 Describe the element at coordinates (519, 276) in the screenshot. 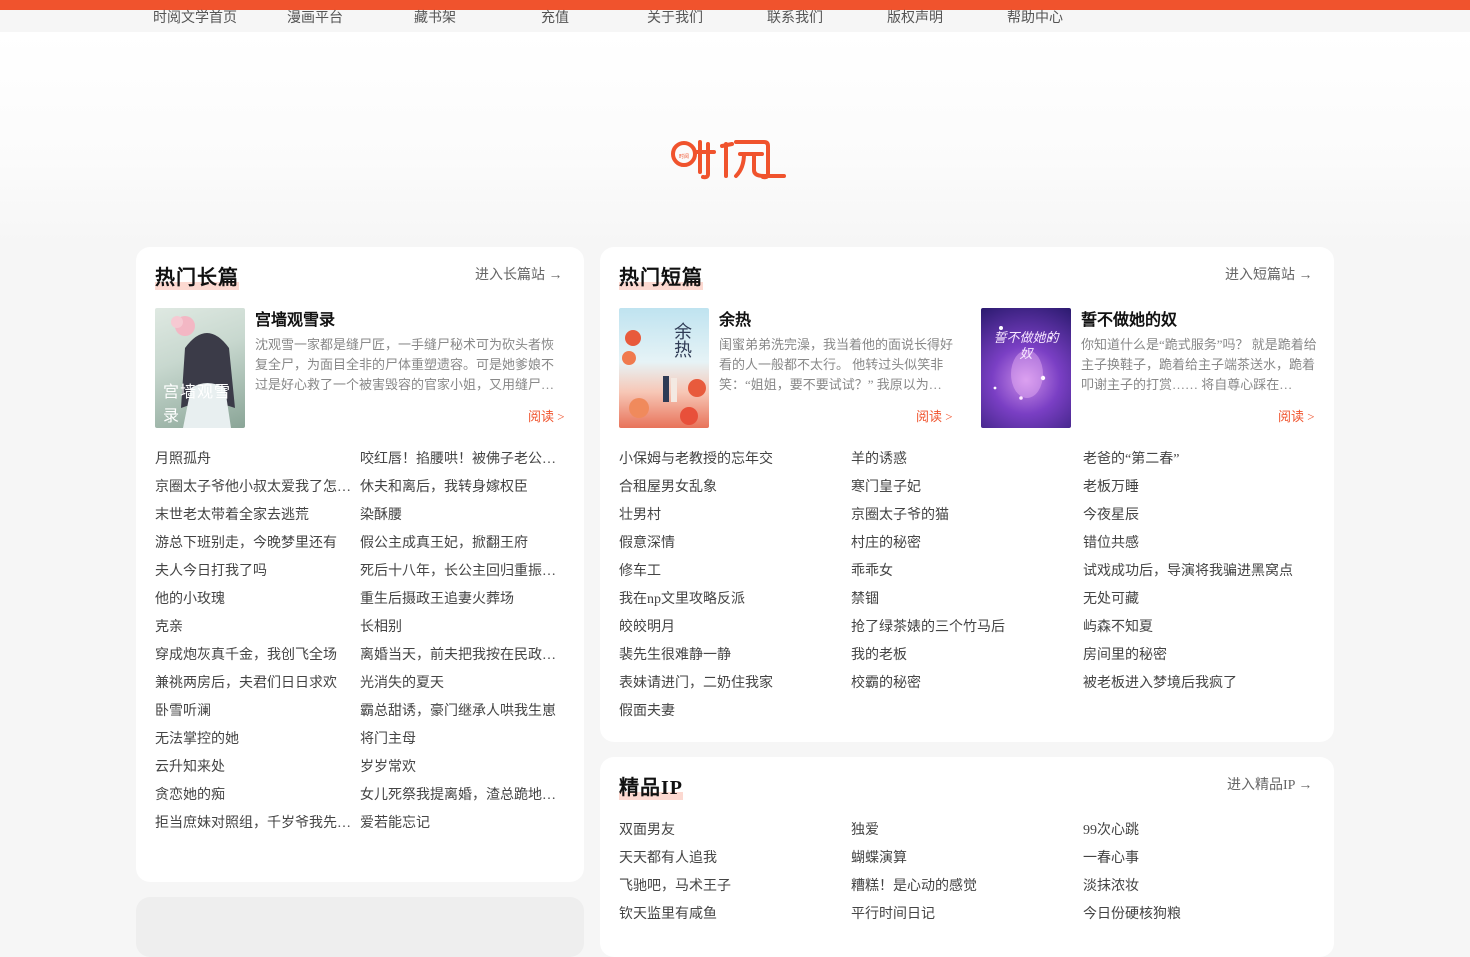

I see `enter-long-site-link: 进入长篇站 →` at that location.